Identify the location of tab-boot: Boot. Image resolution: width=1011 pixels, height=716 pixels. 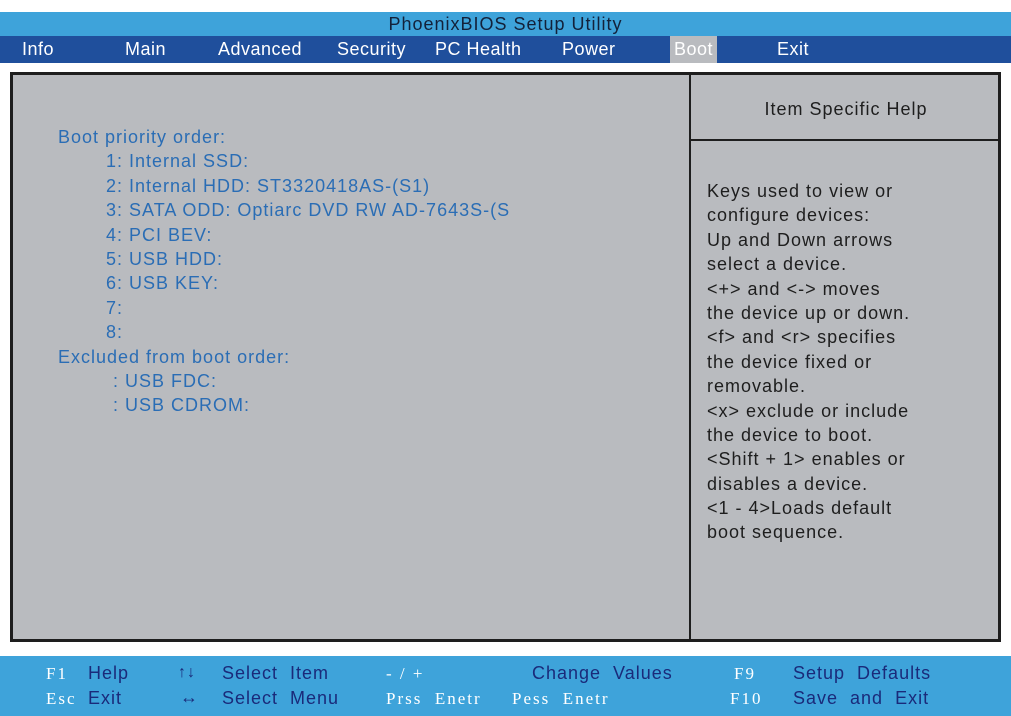
(694, 49).